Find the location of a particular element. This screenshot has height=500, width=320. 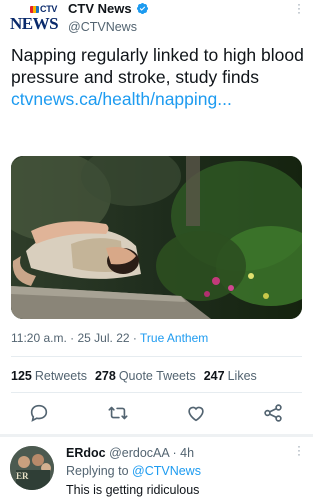

author-name-row: CTV News is located at coordinates (108, 8).